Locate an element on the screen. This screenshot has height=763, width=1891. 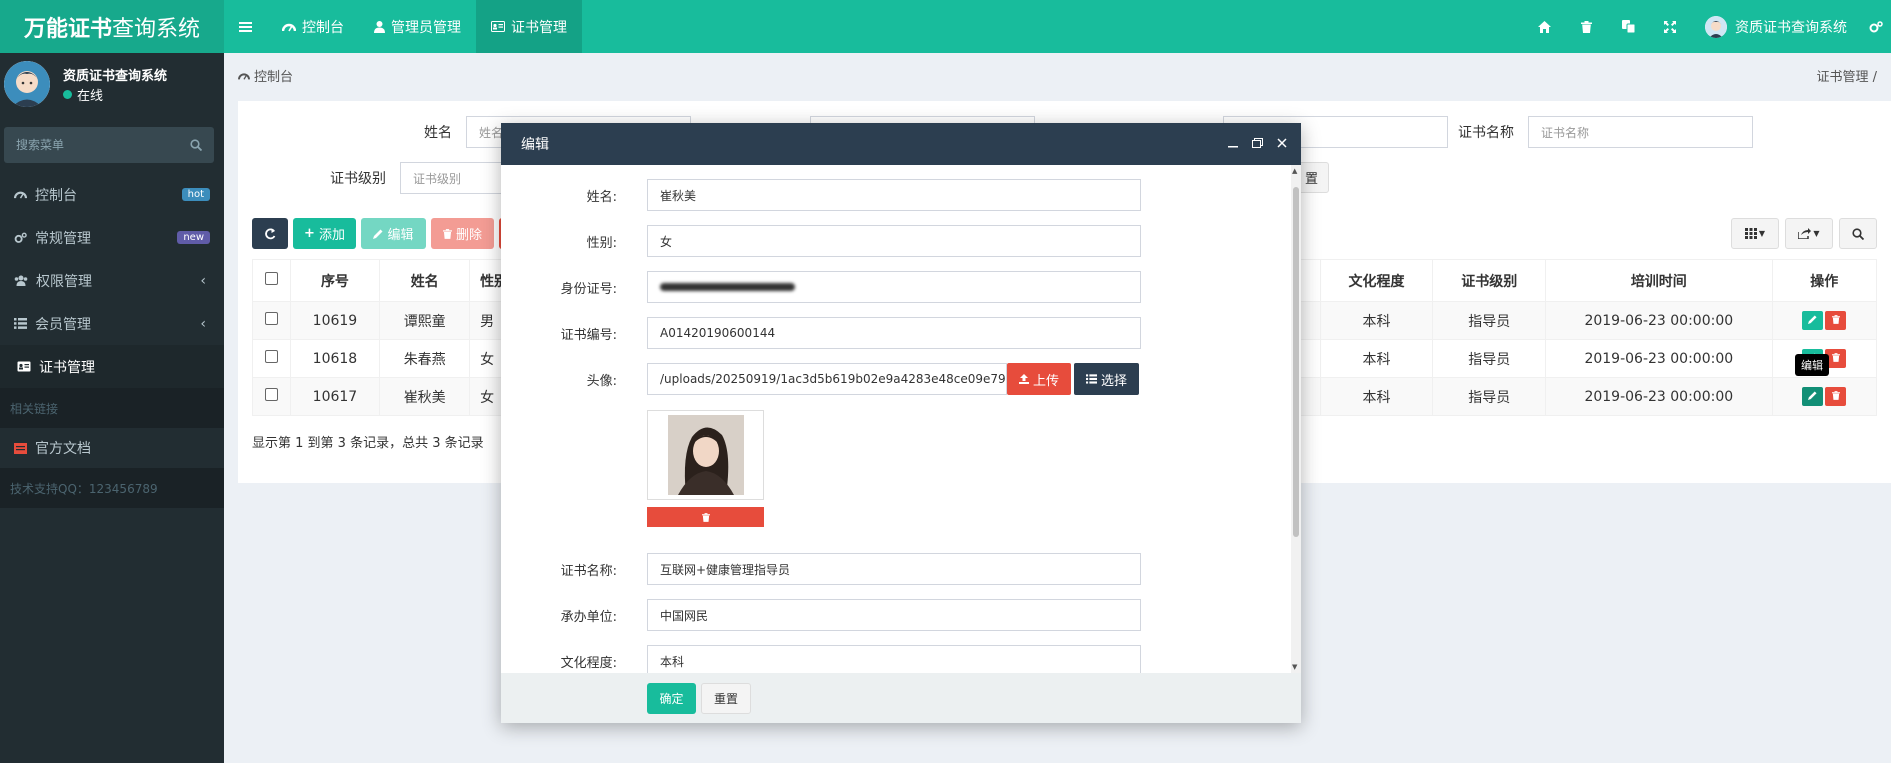
cell-time: 2019-06-23 00:00:00 is located at coordinates (1659, 358).